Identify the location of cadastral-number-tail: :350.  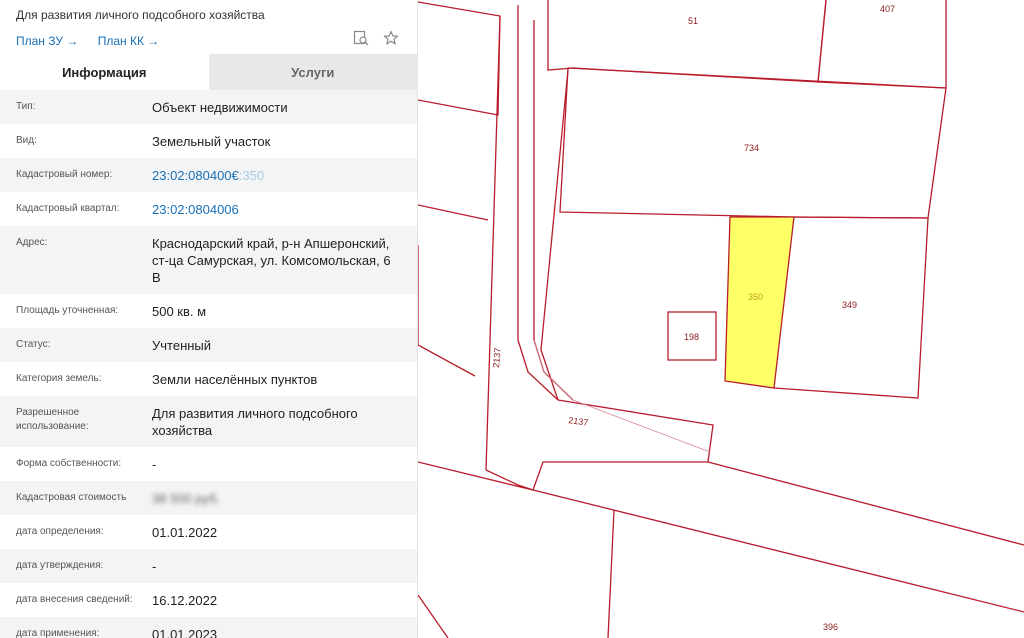
(251, 175).